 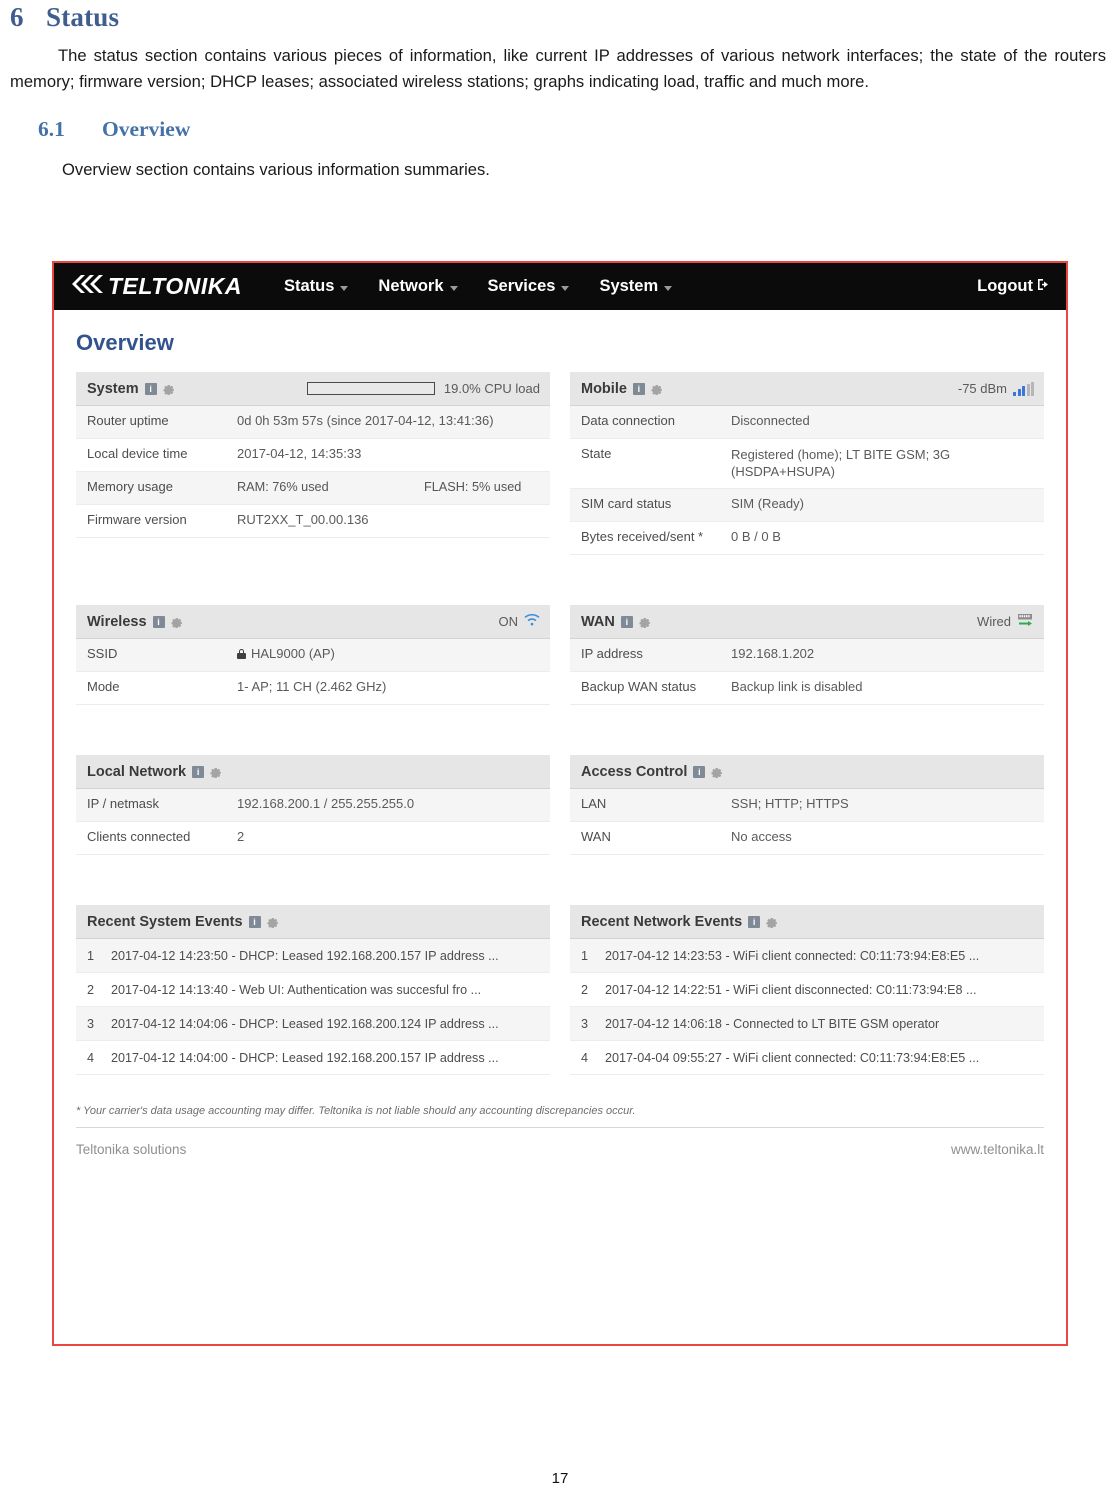 What do you see at coordinates (299, 453) in the screenshot?
I see `row-value: 2017-04-12, 14:35:33` at bounding box center [299, 453].